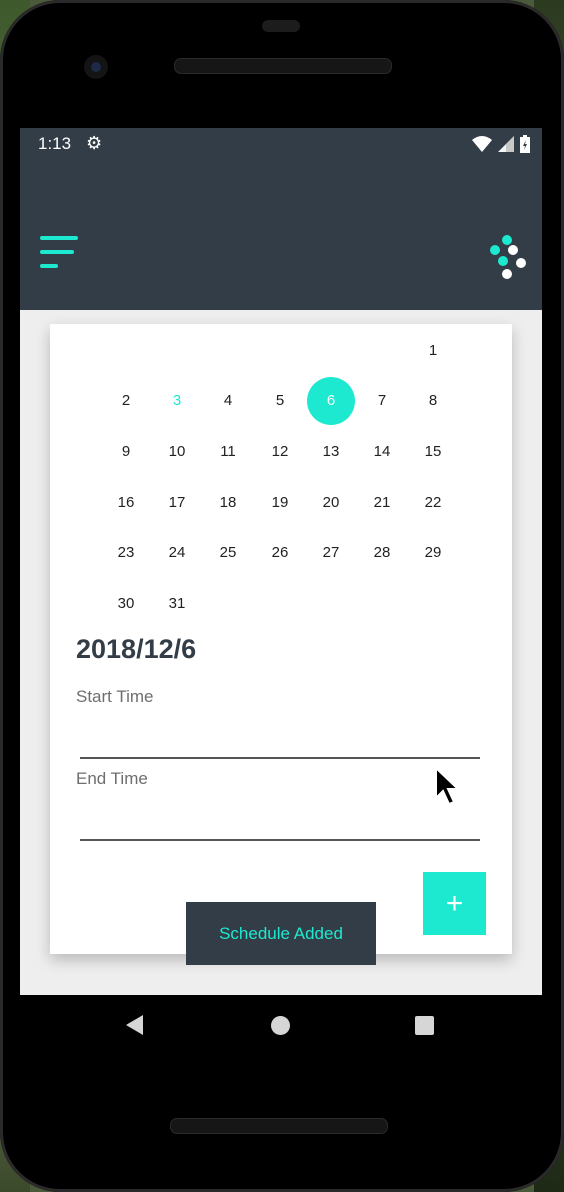 The width and height of the screenshot is (564, 1192). What do you see at coordinates (280, 452) in the screenshot?
I see `calendar-day: 12` at bounding box center [280, 452].